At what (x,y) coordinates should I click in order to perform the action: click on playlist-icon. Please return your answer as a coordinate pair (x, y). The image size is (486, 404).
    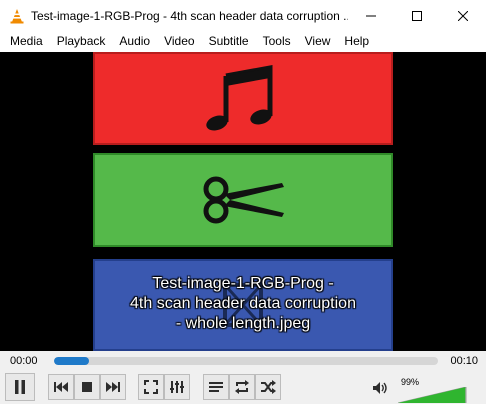
    Looking at the image, I should click on (216, 387).